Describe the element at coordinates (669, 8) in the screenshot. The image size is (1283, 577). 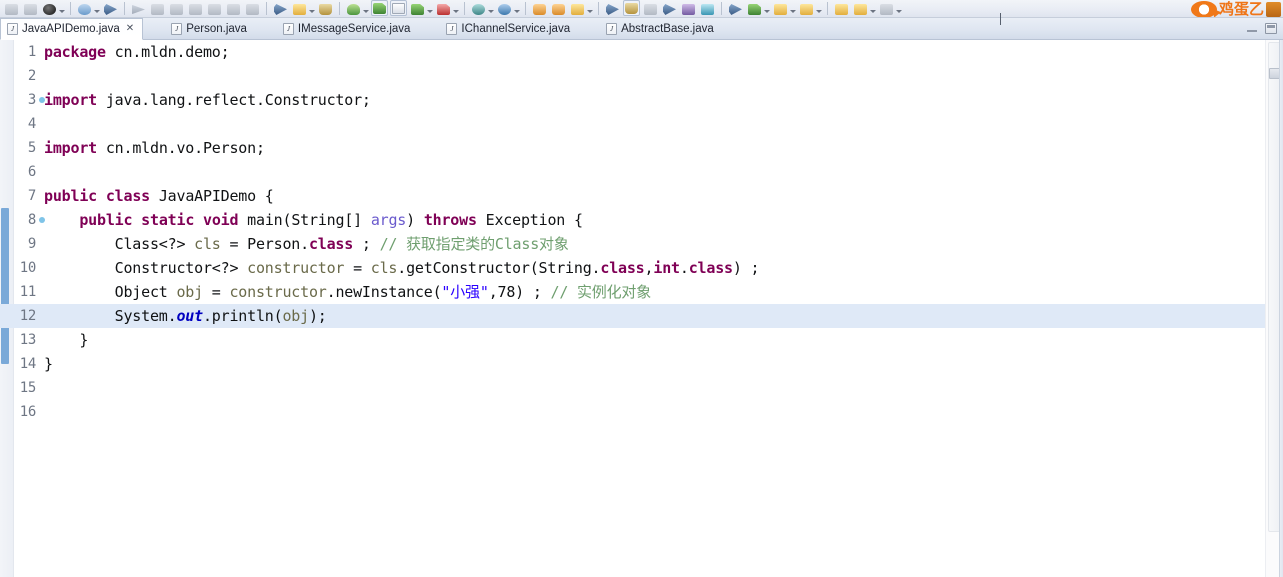
I see `console-icon` at that location.